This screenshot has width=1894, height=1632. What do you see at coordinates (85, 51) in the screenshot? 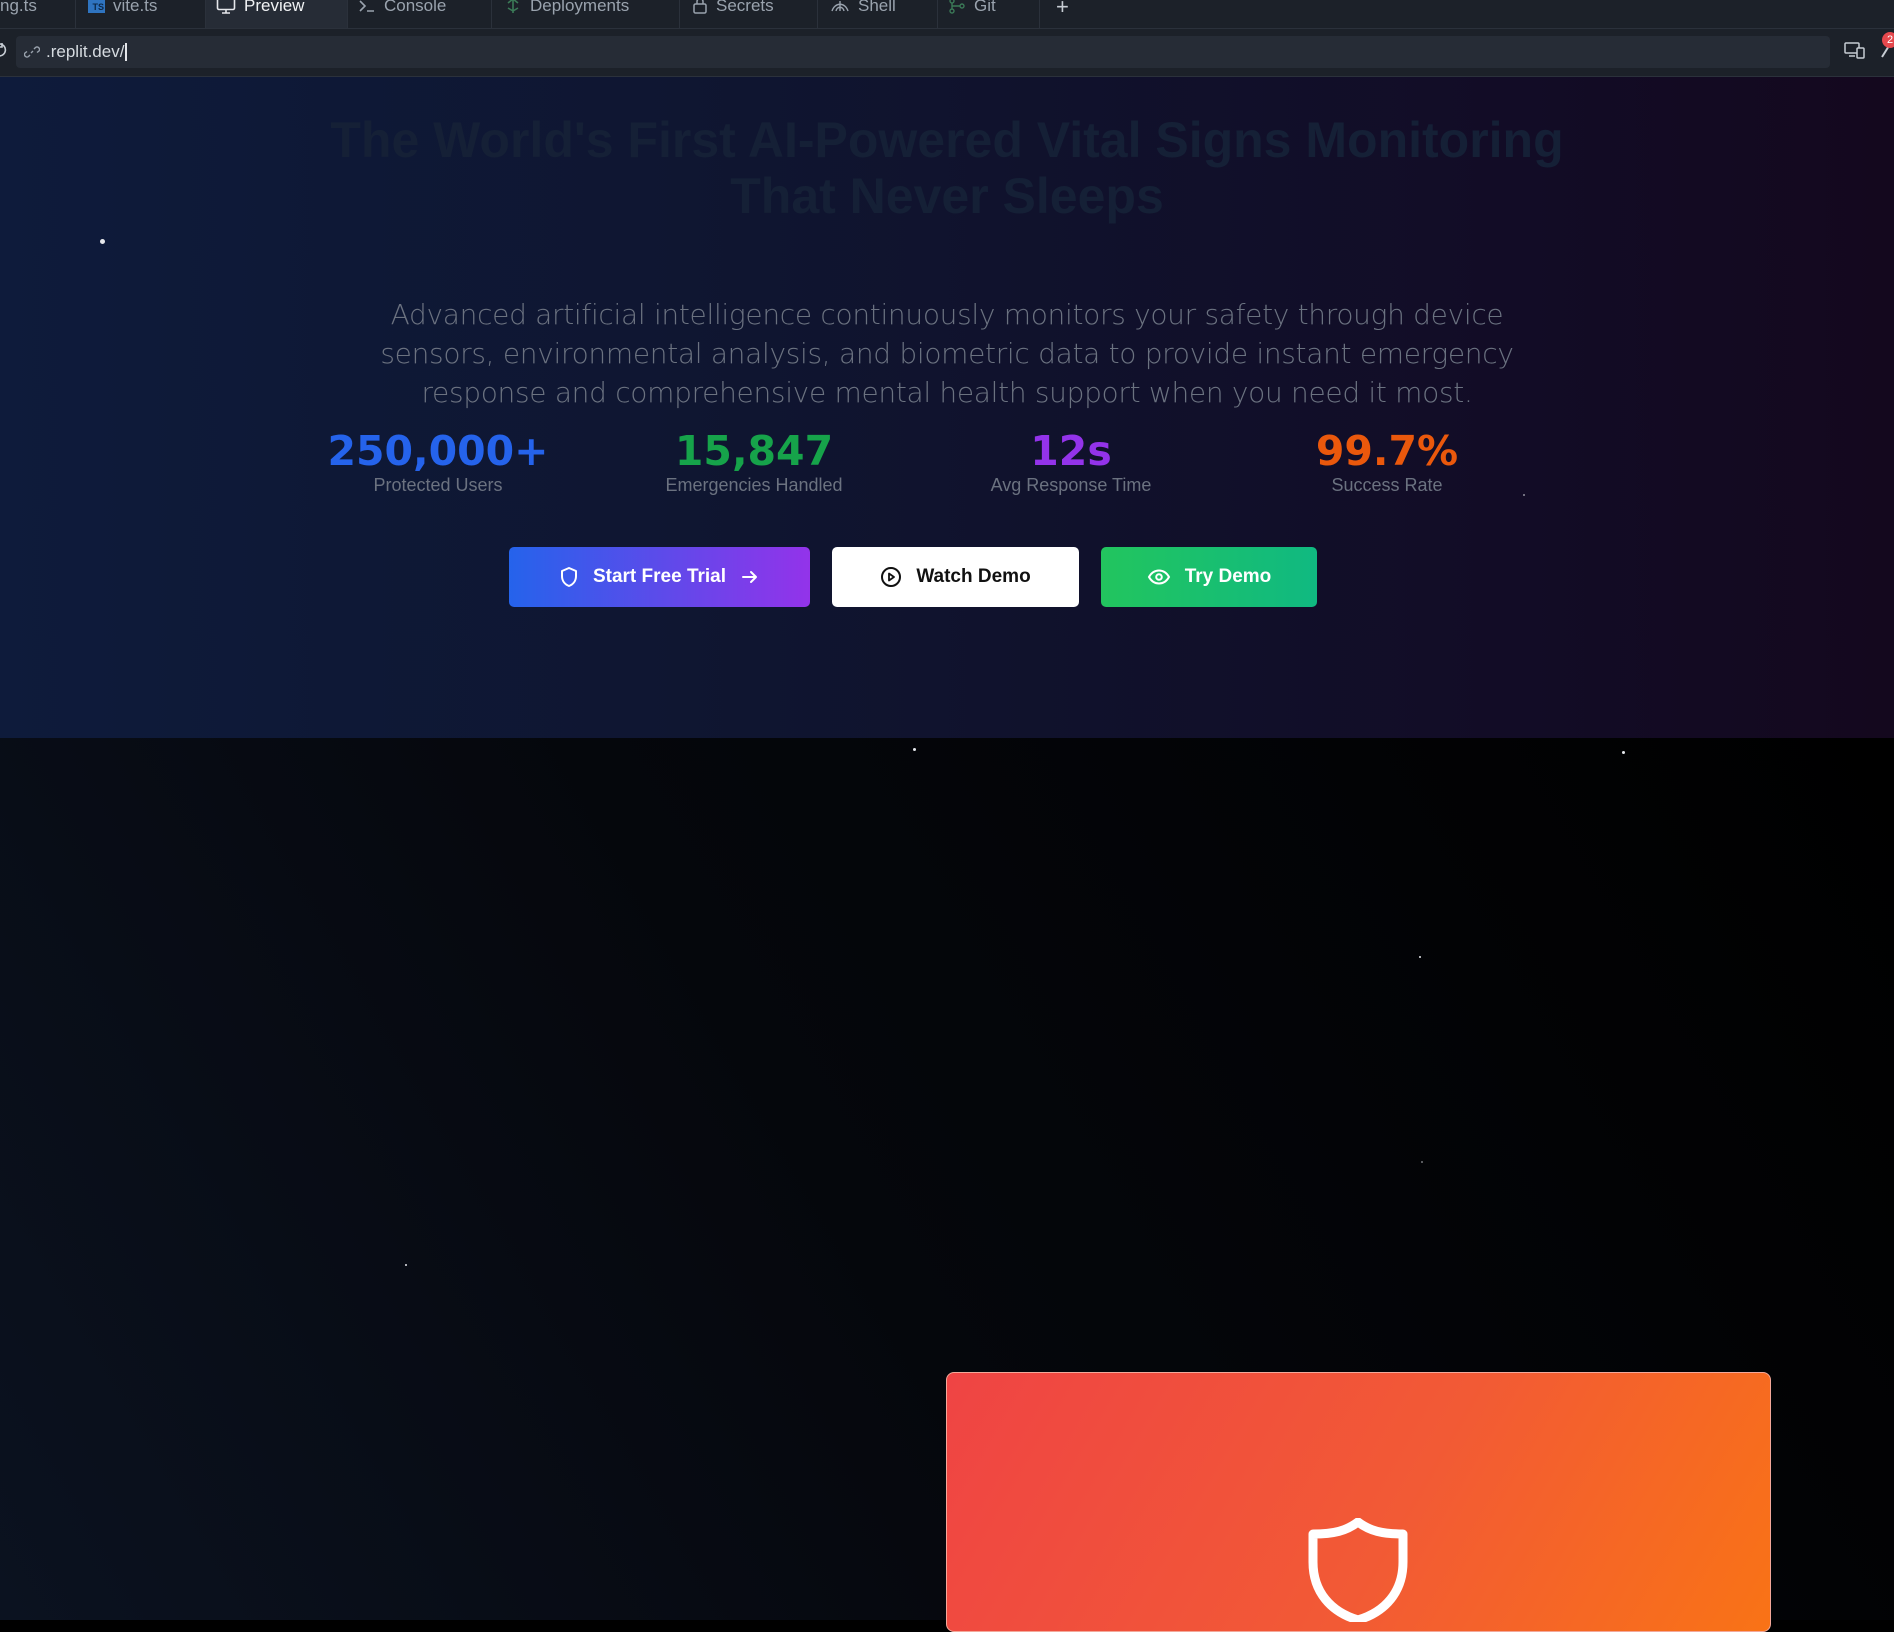
I see `url-text: .replit.dev/` at bounding box center [85, 51].